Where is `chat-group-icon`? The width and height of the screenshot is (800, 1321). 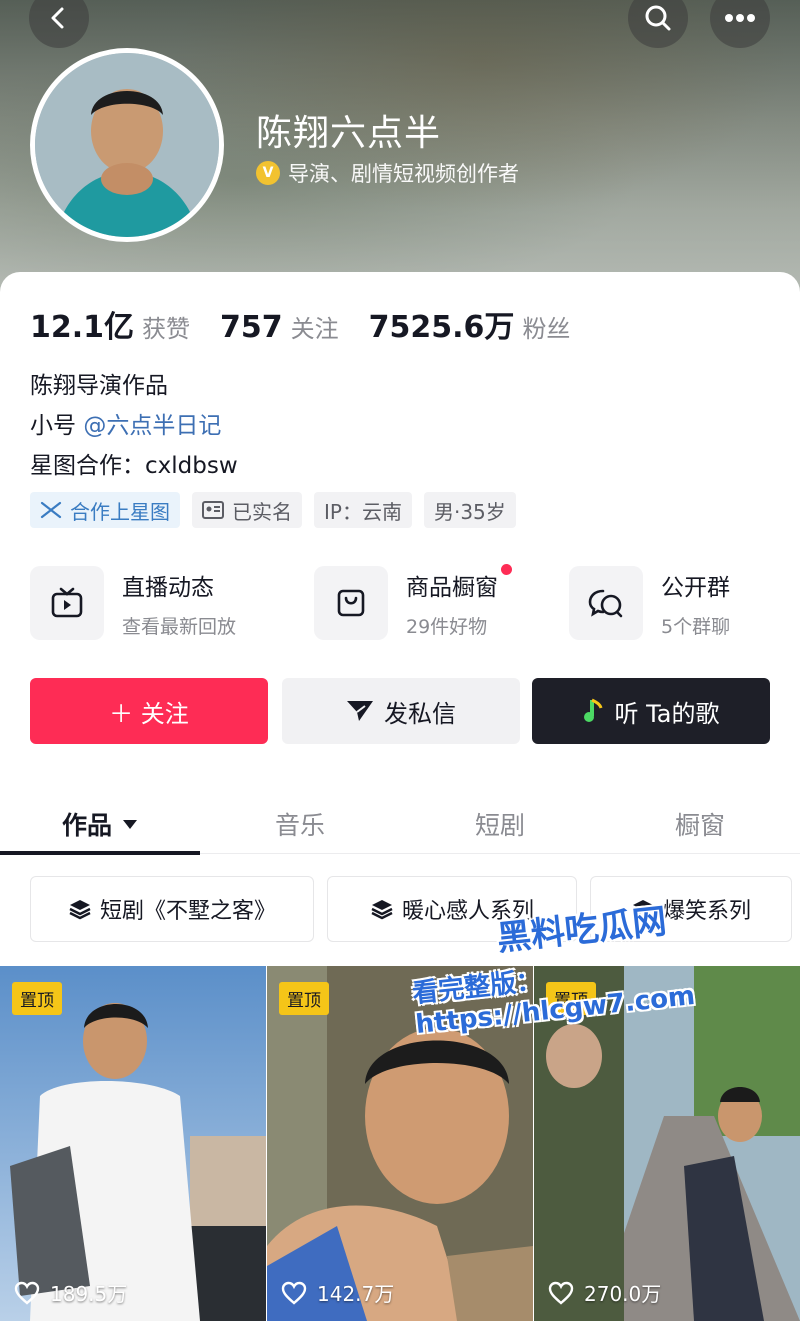 chat-group-icon is located at coordinates (605, 603).